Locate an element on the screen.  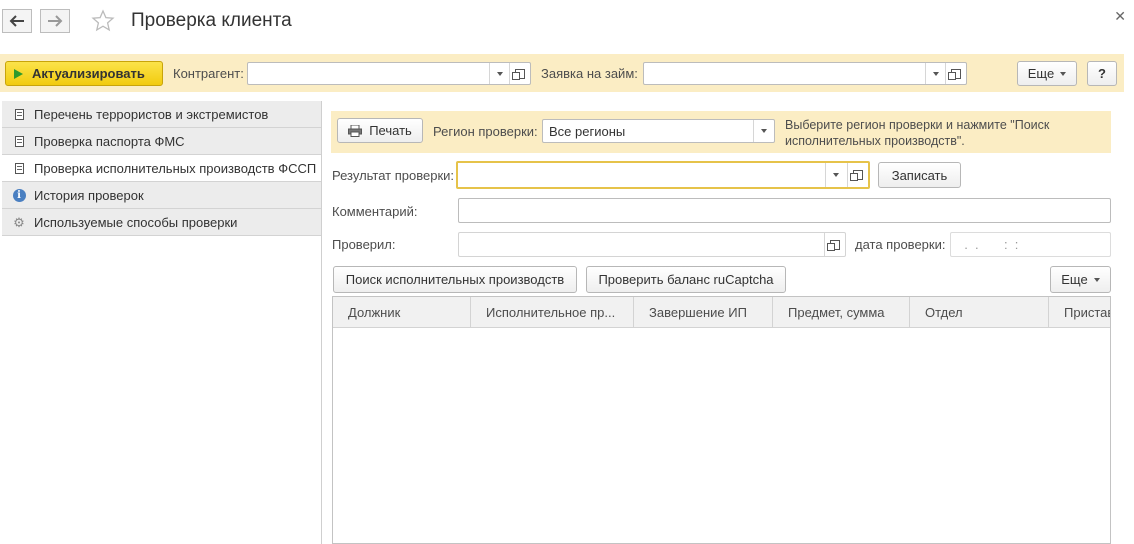
region-select-value is located at coordinates (648, 131).